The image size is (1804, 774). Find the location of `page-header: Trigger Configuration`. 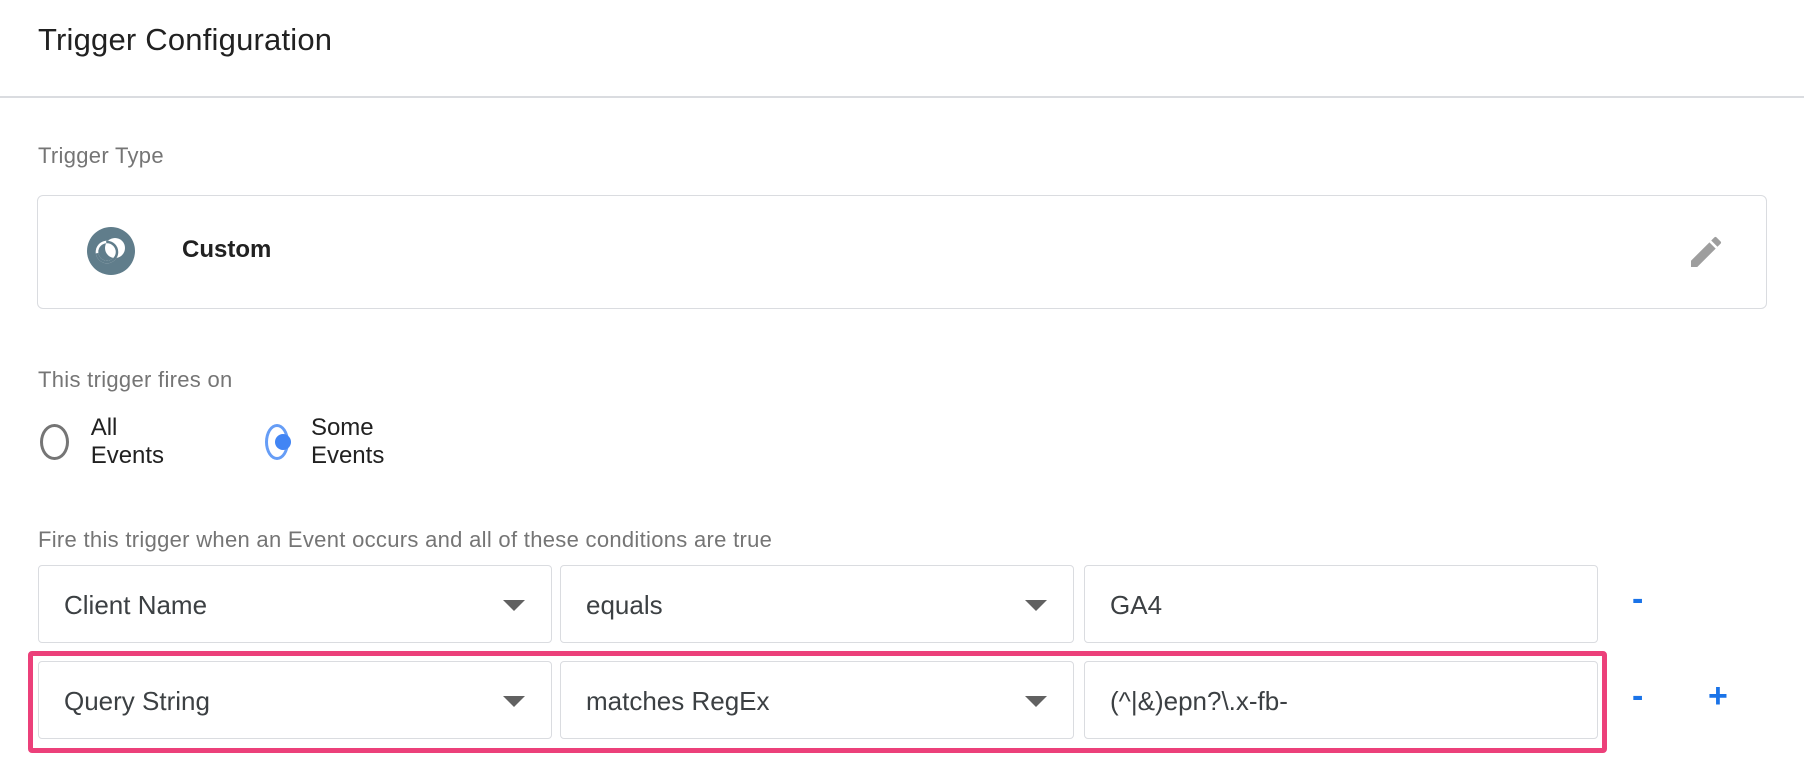

page-header: Trigger Configuration is located at coordinates (902, 49).